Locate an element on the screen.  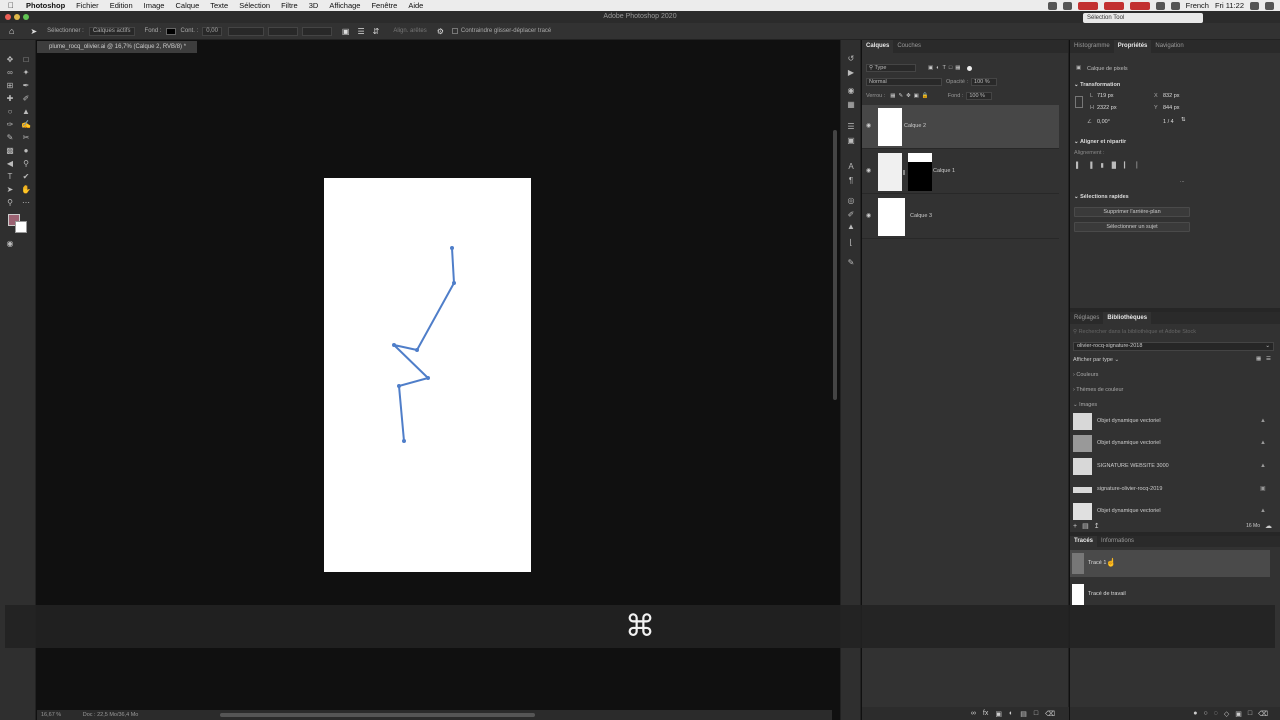
healing-brush-icon: ✚ is located at coordinates (10, 99).